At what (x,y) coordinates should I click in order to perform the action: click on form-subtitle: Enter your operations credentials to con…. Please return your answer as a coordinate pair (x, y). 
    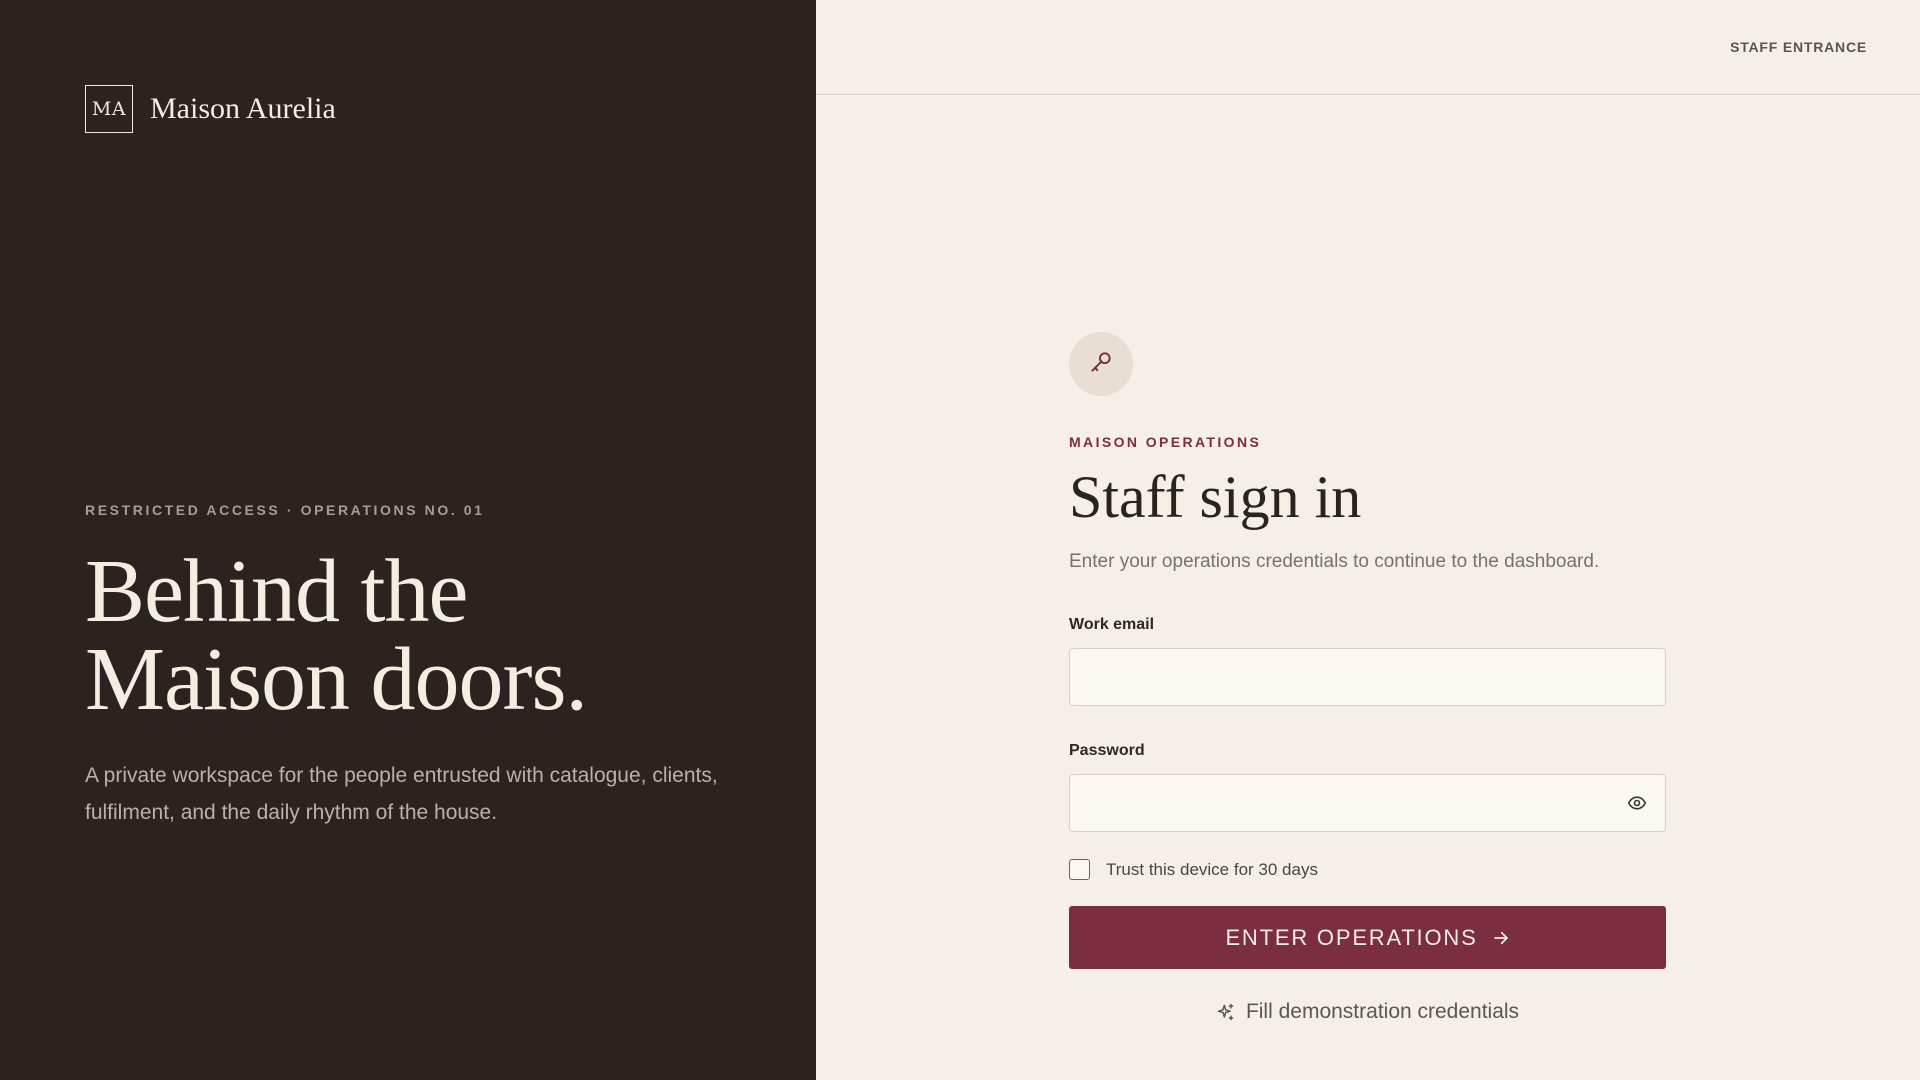
    Looking at the image, I should click on (1334, 561).